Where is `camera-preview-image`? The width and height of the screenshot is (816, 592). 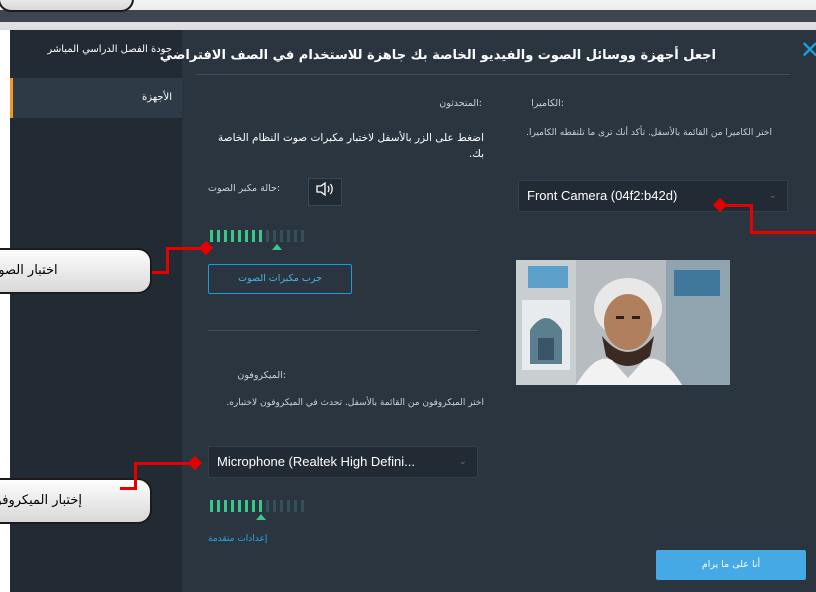
camera-preview-image is located at coordinates (623, 322).